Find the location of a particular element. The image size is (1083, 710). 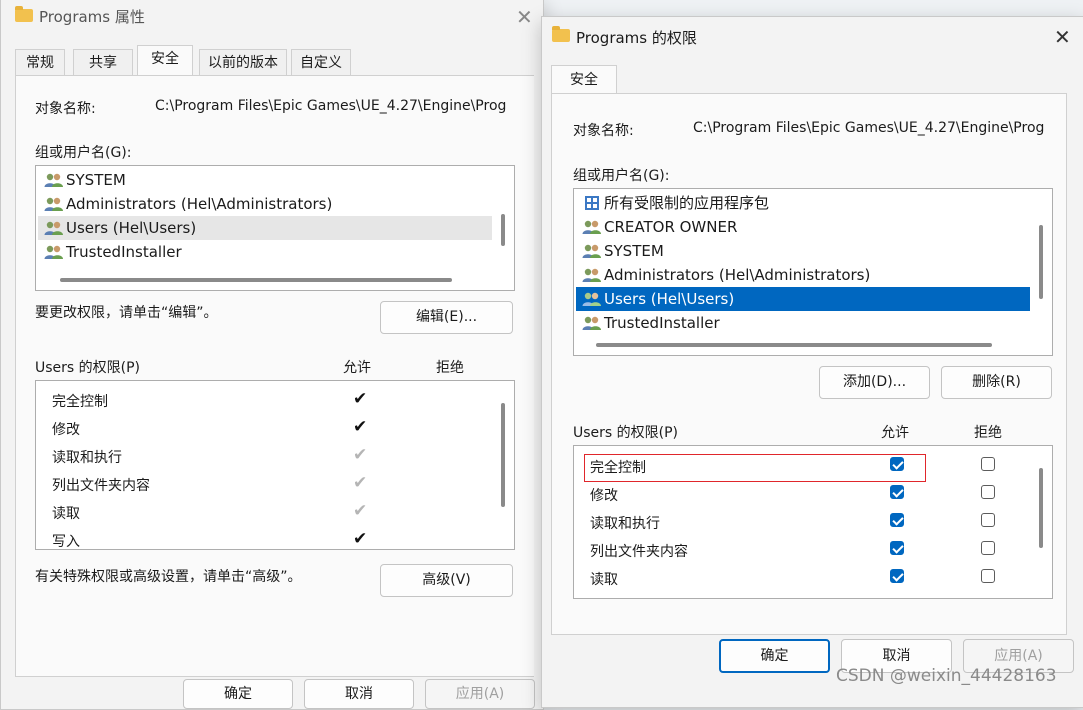

advanced-button: 高级(V) is located at coordinates (446, 580).